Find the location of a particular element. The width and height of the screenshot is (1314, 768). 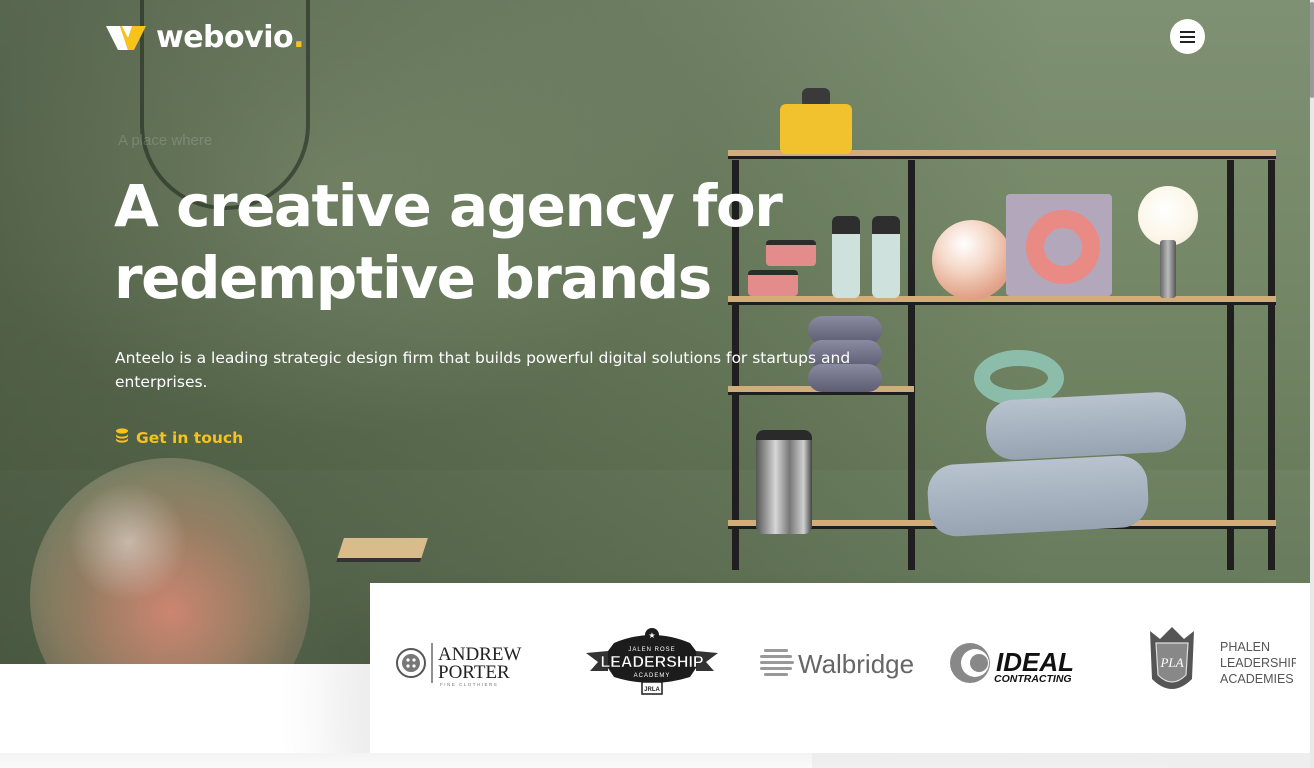

get-in-touch-link: Get in touch is located at coordinates (179, 438).